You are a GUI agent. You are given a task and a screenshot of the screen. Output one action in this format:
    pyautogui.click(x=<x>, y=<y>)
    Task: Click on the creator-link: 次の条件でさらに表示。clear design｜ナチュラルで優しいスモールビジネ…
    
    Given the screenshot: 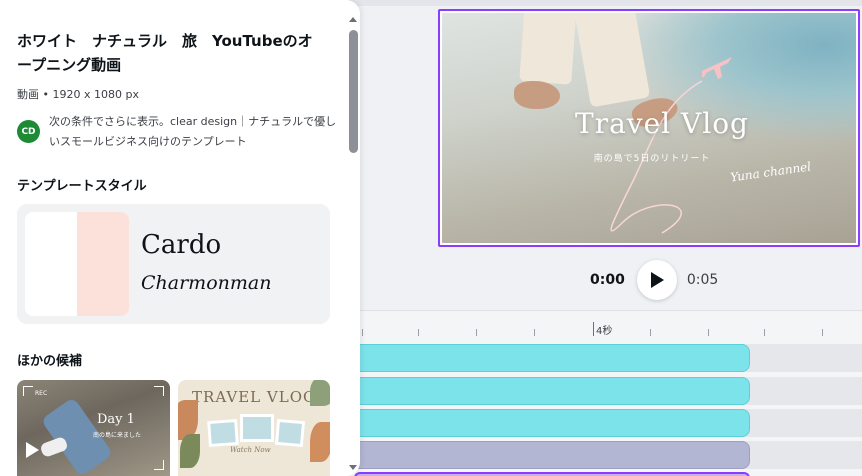 What is the action you would take?
    pyautogui.click(x=193, y=132)
    